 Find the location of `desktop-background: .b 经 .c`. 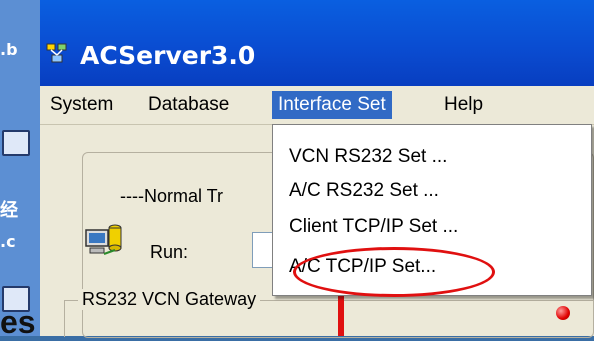

desktop-background: .b 经 .c is located at coordinates (20, 168).